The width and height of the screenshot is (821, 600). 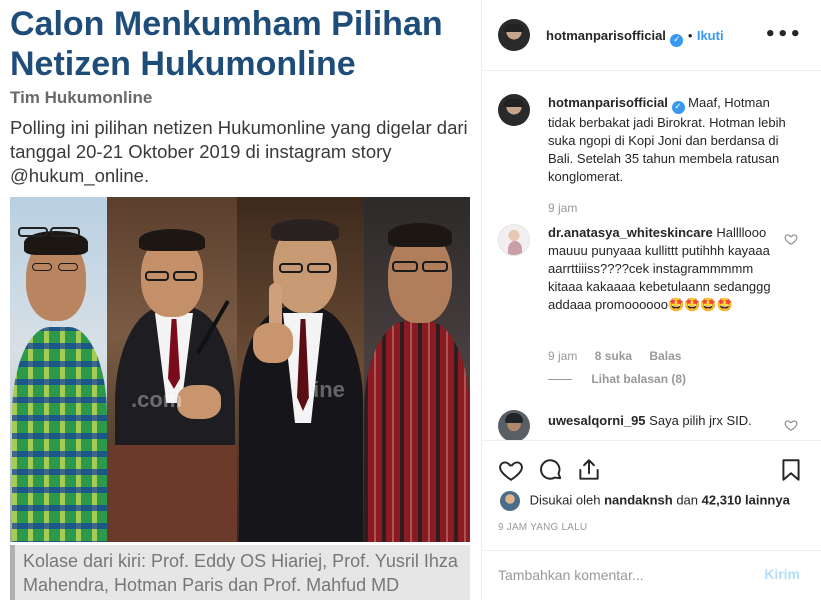 I want to click on comment-username: hotmanparisofficial, so click(x=608, y=102).